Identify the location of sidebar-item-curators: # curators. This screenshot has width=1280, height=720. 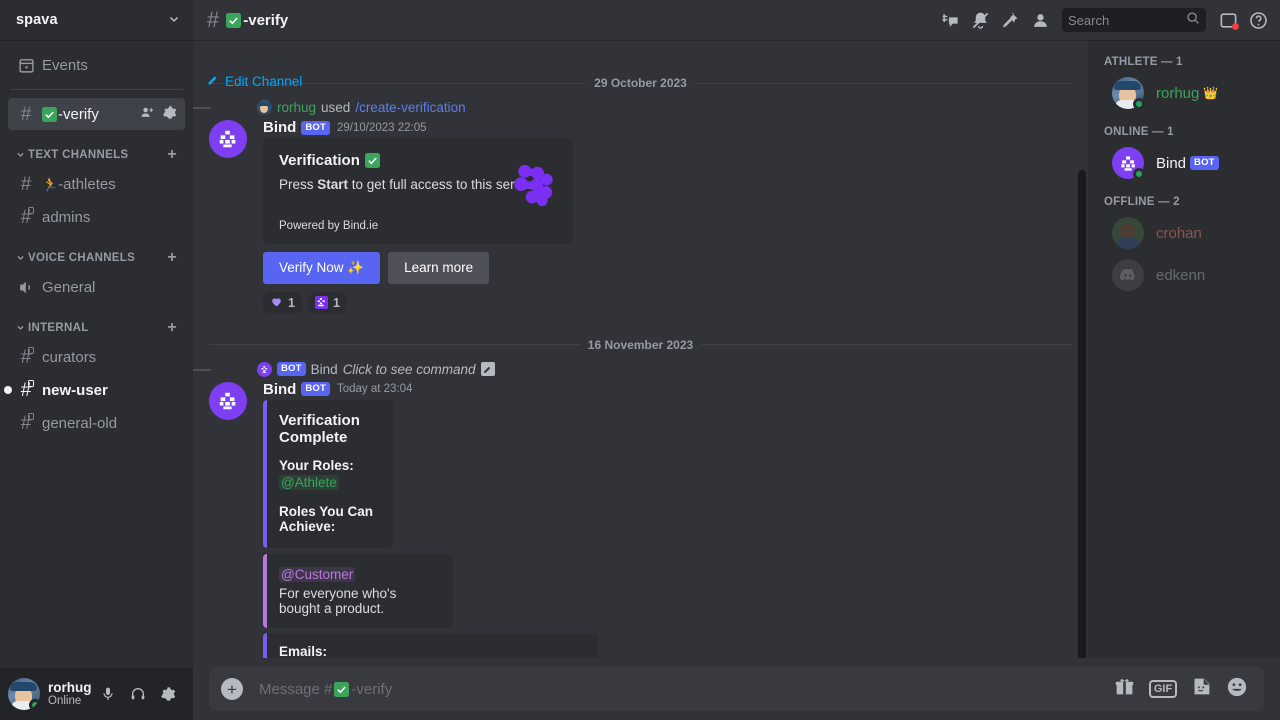
(96, 357).